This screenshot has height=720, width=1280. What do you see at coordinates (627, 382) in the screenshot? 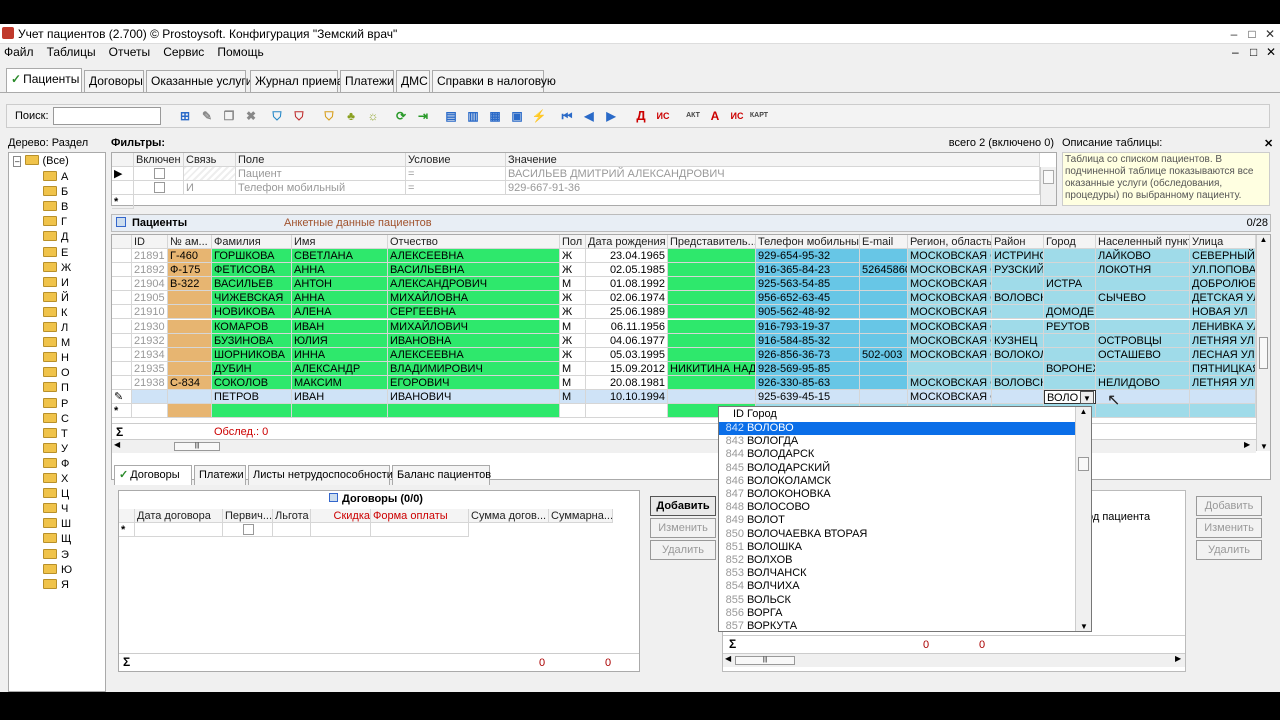
I see `table-cell: 20.08.1981` at bounding box center [627, 382].